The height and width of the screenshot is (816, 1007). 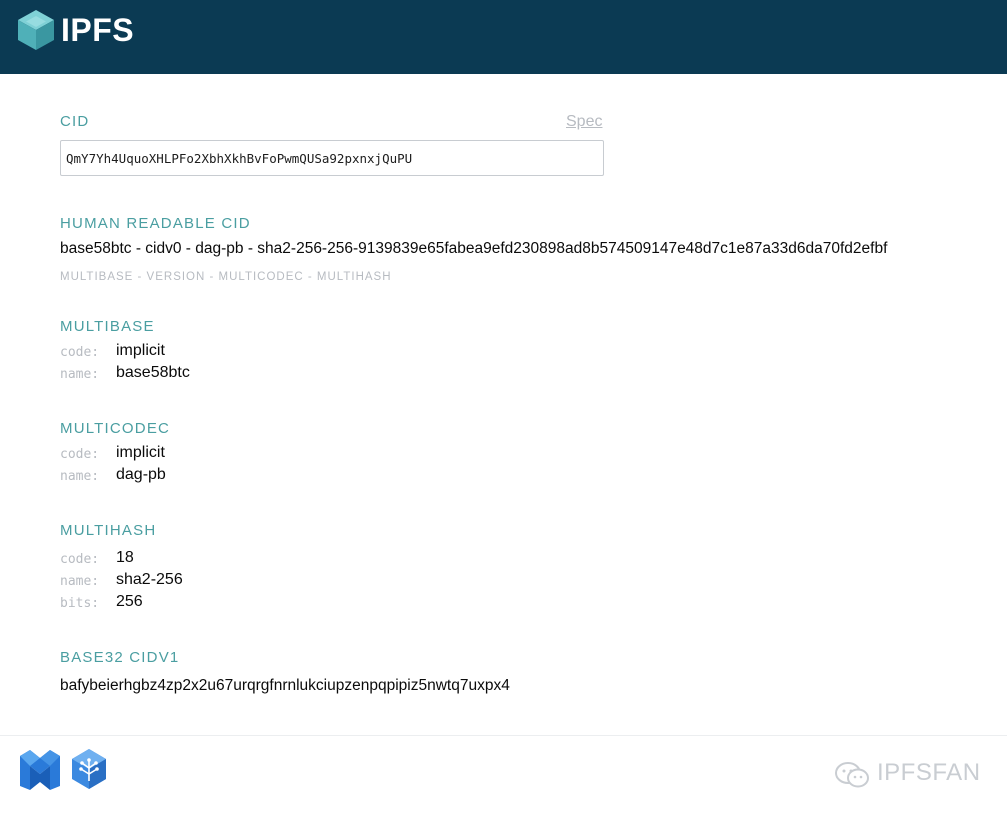 What do you see at coordinates (40, 770) in the screenshot?
I see `multiformats-logo-icon` at bounding box center [40, 770].